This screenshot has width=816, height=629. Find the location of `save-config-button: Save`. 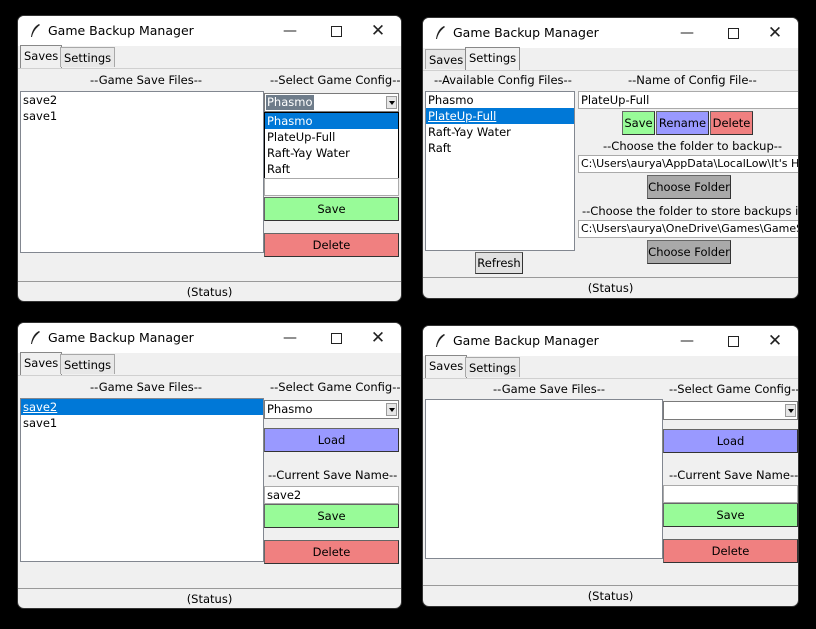

save-config-button: Save is located at coordinates (638, 123).